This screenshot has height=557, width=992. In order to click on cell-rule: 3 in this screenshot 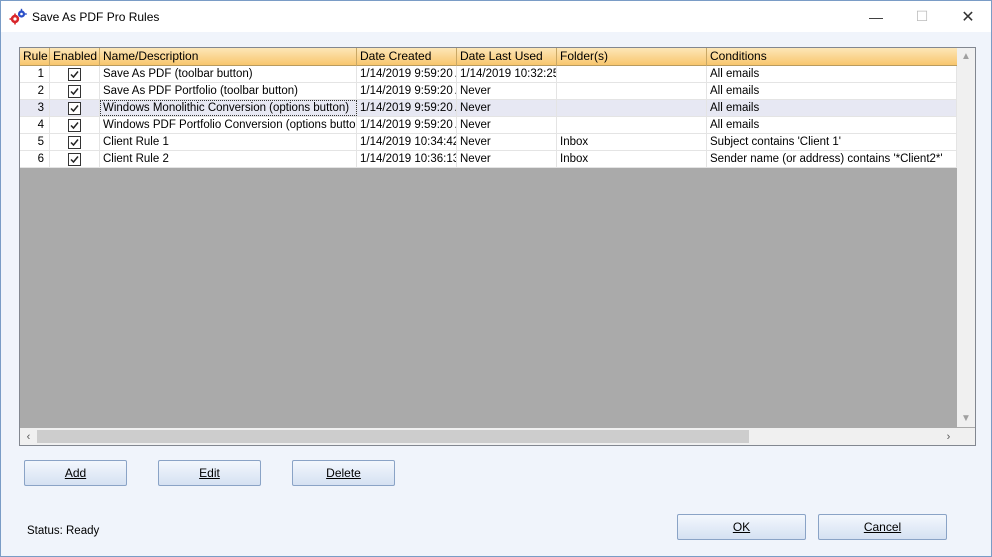, I will do `click(35, 108)`.